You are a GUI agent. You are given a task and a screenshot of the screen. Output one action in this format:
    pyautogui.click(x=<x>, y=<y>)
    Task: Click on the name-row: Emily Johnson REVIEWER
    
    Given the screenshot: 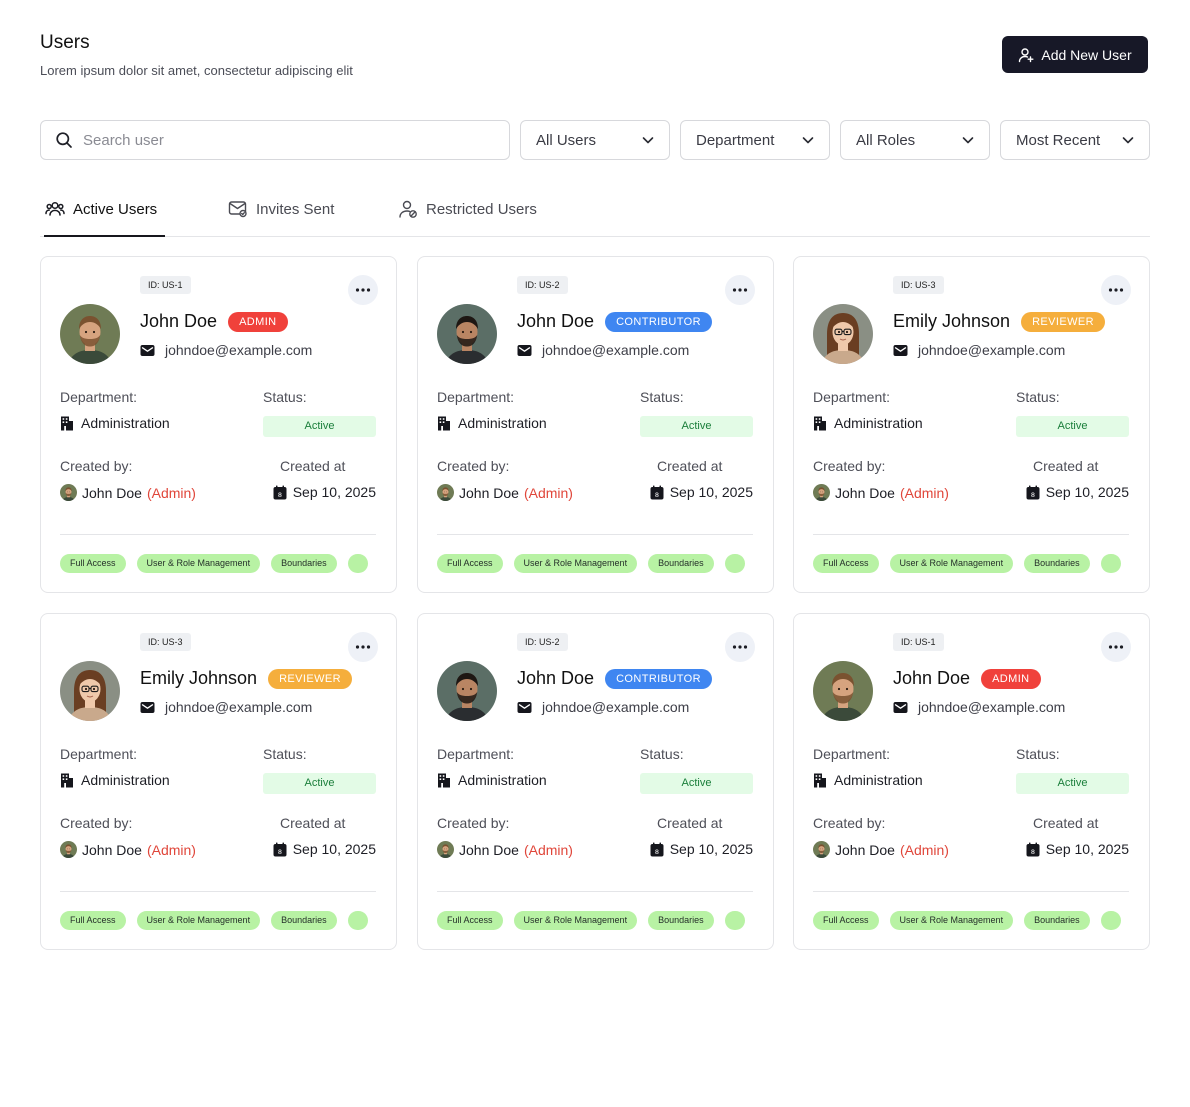 What is the action you would take?
    pyautogui.click(x=999, y=321)
    